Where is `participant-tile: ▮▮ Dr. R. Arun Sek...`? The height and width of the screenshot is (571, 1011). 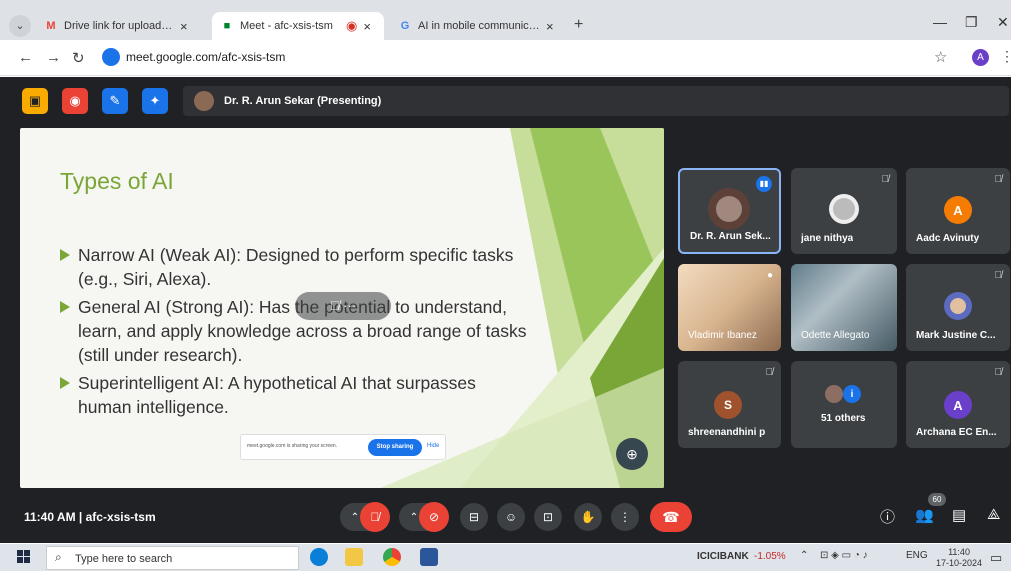 participant-tile: ▮▮ Dr. R. Arun Sek... is located at coordinates (729, 211).